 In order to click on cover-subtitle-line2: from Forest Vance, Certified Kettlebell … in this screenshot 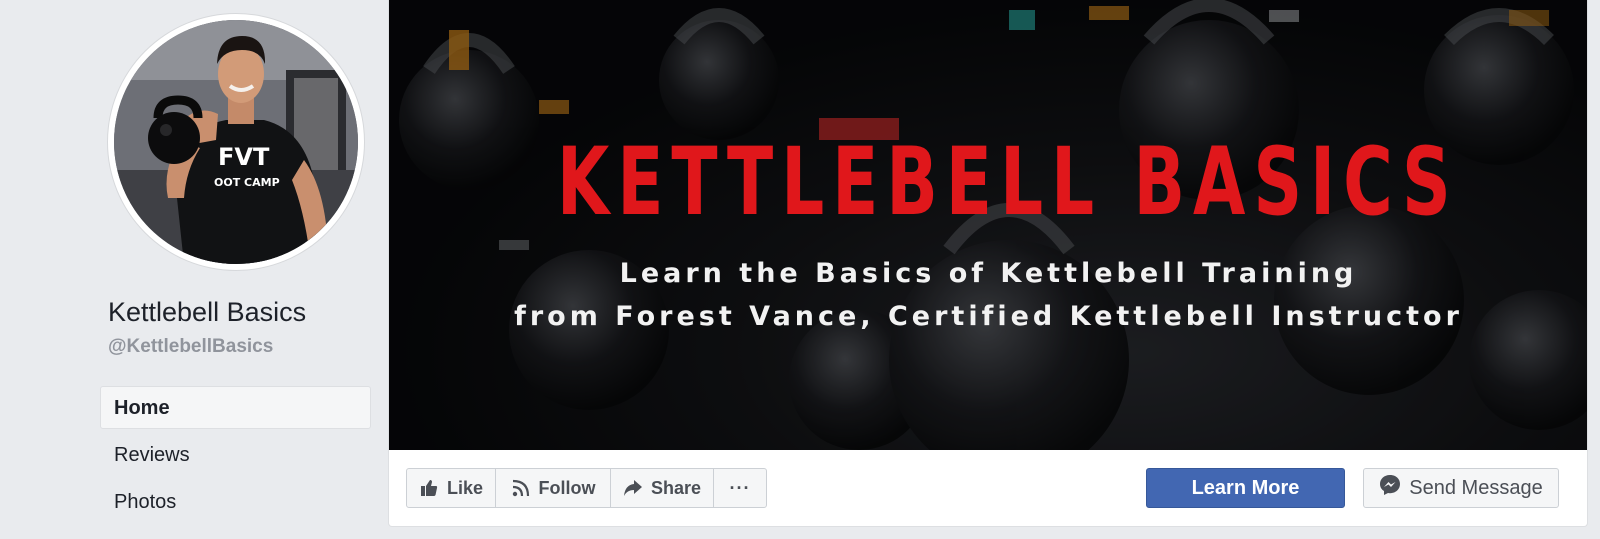, I will do `click(988, 316)`.